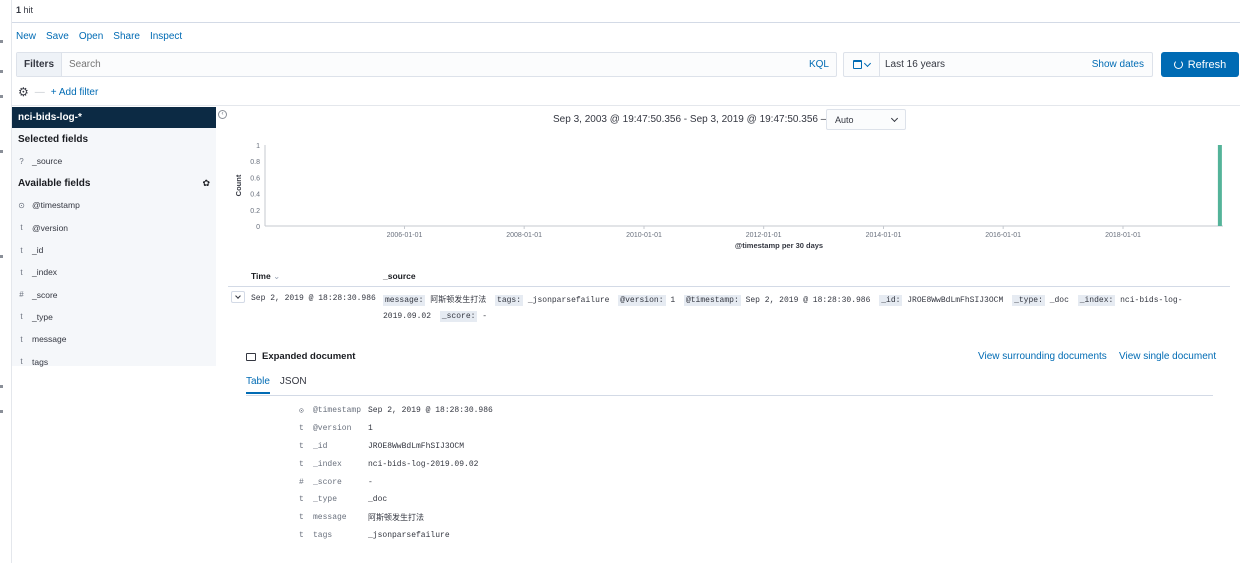 This screenshot has height=563, width=1240. Describe the element at coordinates (568, 300) in the screenshot. I see `source-value: _jsonparsefailure` at that location.